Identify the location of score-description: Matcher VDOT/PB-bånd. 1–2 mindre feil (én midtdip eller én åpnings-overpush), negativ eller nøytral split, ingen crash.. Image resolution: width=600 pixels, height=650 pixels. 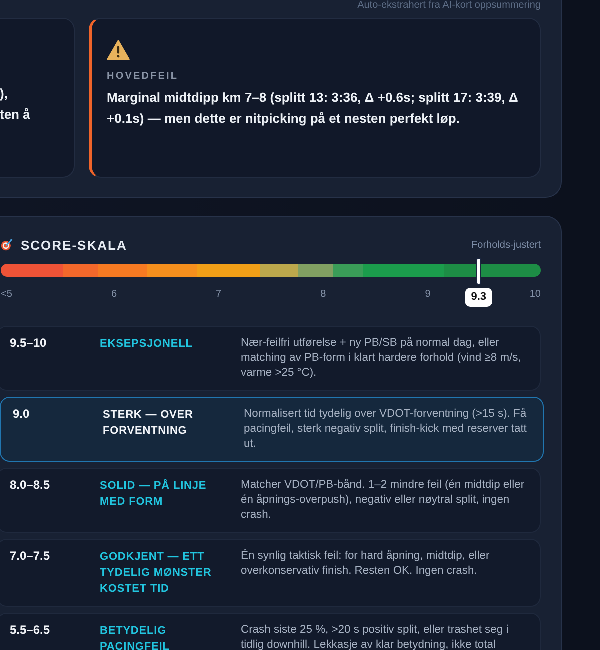
(383, 500).